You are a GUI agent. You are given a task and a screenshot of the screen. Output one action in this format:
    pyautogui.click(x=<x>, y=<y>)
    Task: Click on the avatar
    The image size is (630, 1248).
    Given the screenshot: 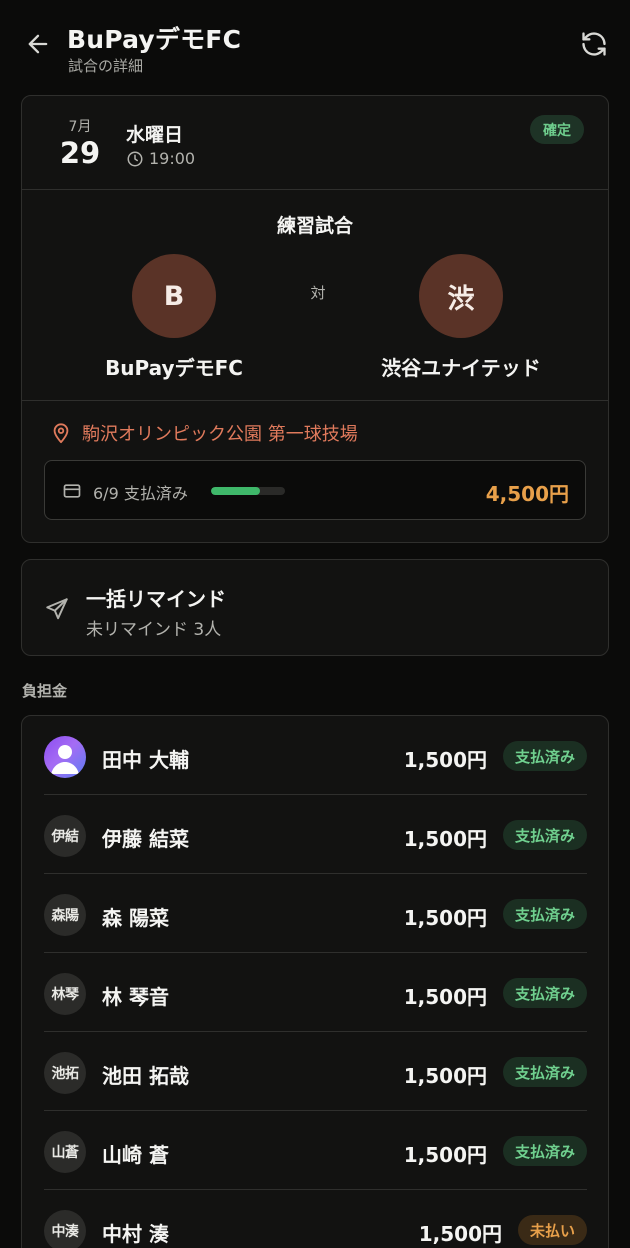 What is the action you would take?
    pyautogui.click(x=65, y=757)
    